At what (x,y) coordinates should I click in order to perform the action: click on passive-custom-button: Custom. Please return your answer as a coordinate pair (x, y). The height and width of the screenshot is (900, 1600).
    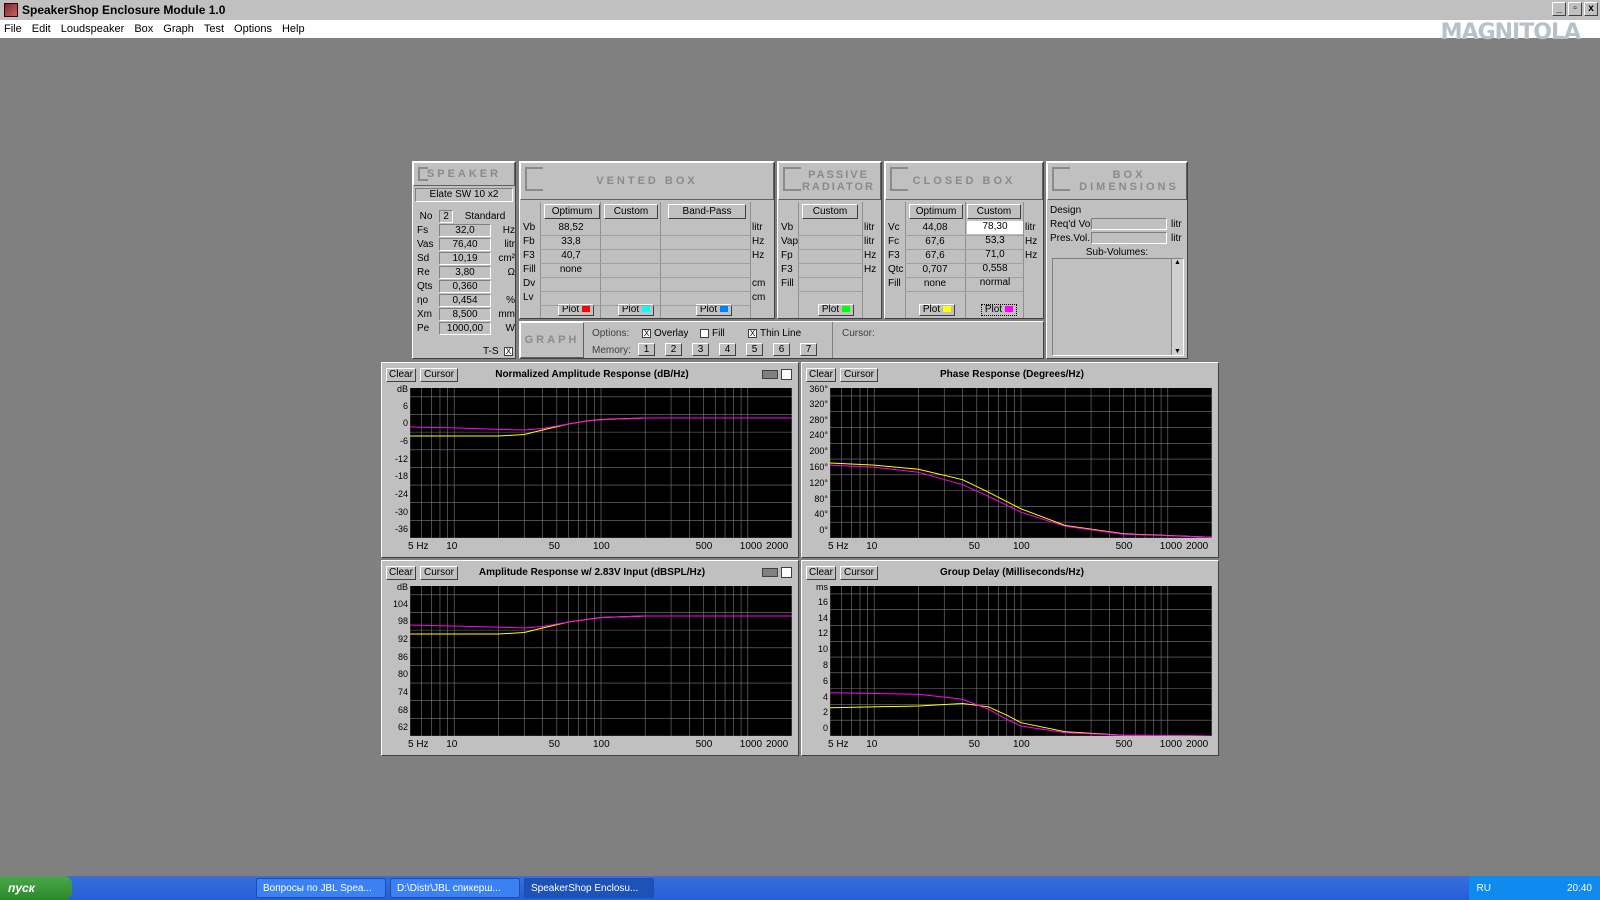
    Looking at the image, I should click on (830, 211).